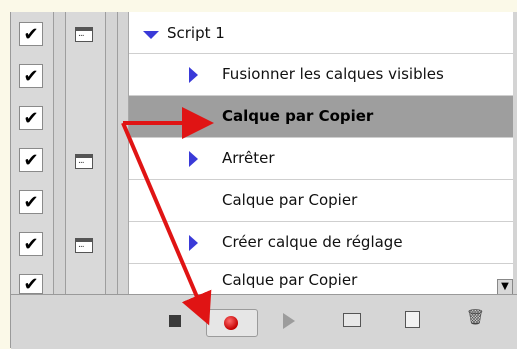  What do you see at coordinates (321, 33) in the screenshot?
I see `action-set-row: Script 1` at bounding box center [321, 33].